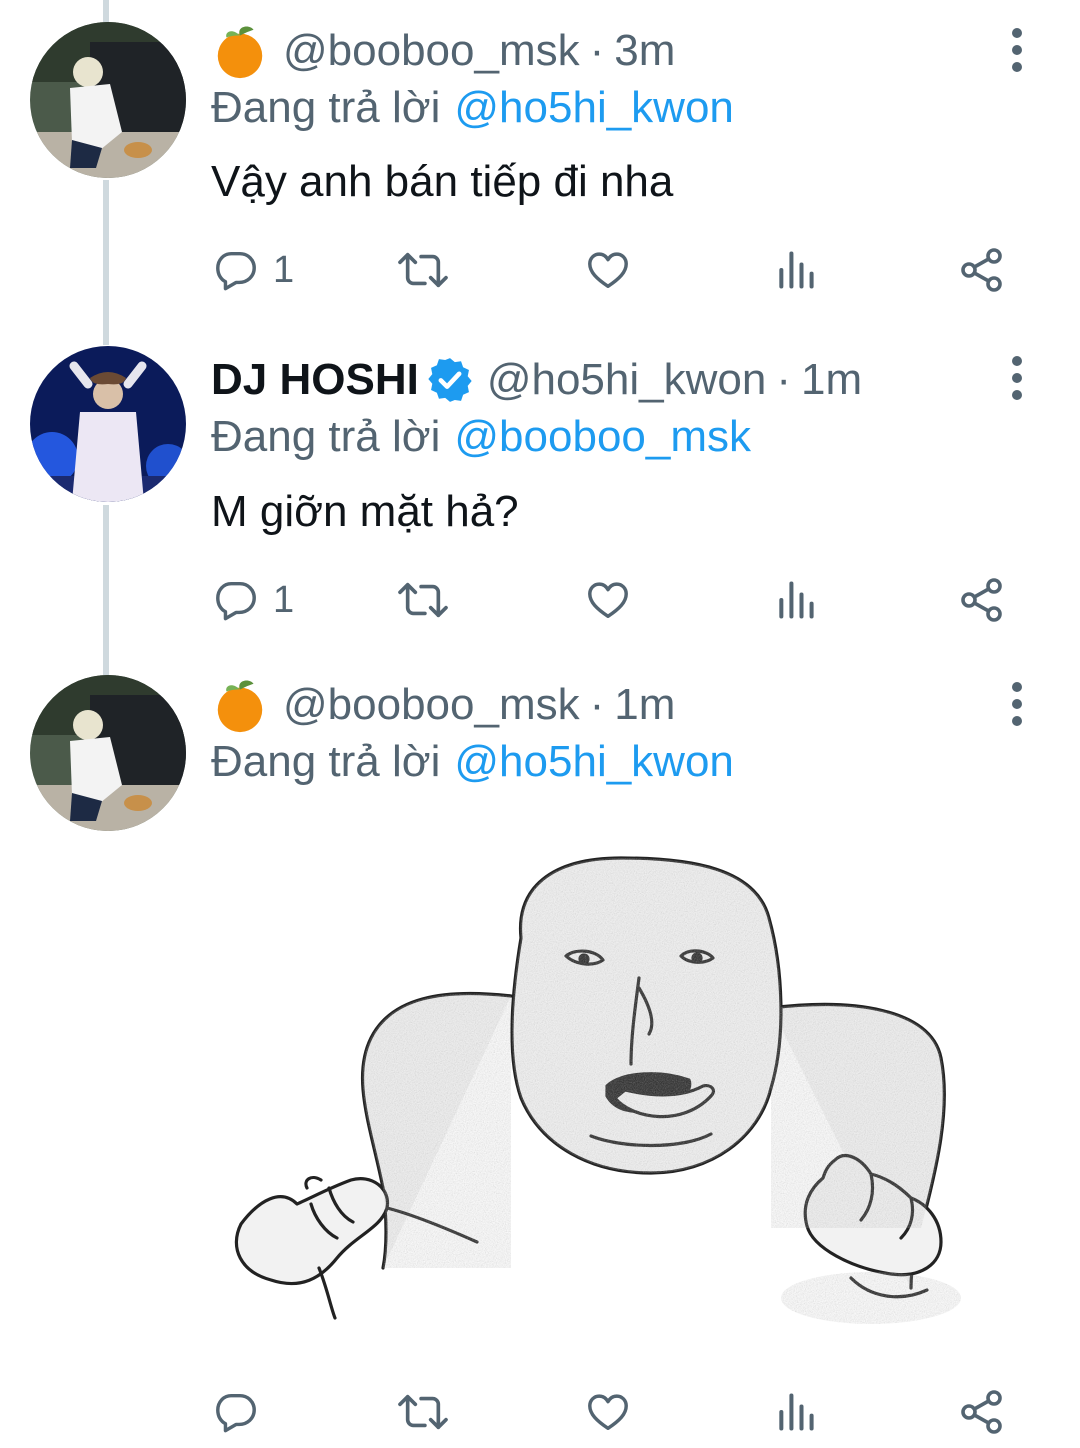  Describe the element at coordinates (315, 380) in the screenshot. I see `display-name: DJ HOSHI` at that location.